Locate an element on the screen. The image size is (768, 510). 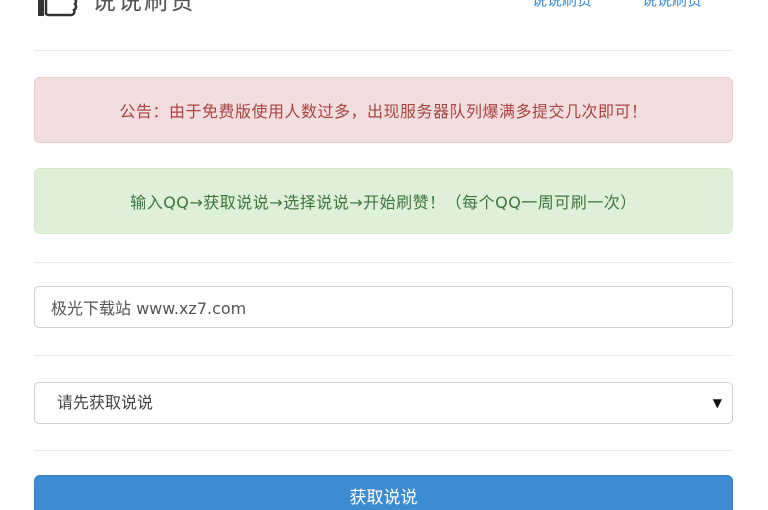
shuoshuo-select: 请先获取说说 ▼ is located at coordinates (383, 403).